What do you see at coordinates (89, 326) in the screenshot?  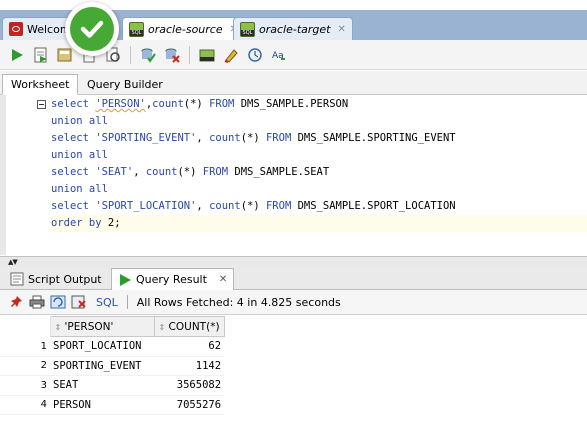 I see `column-header-label: 'PERSON'` at bounding box center [89, 326].